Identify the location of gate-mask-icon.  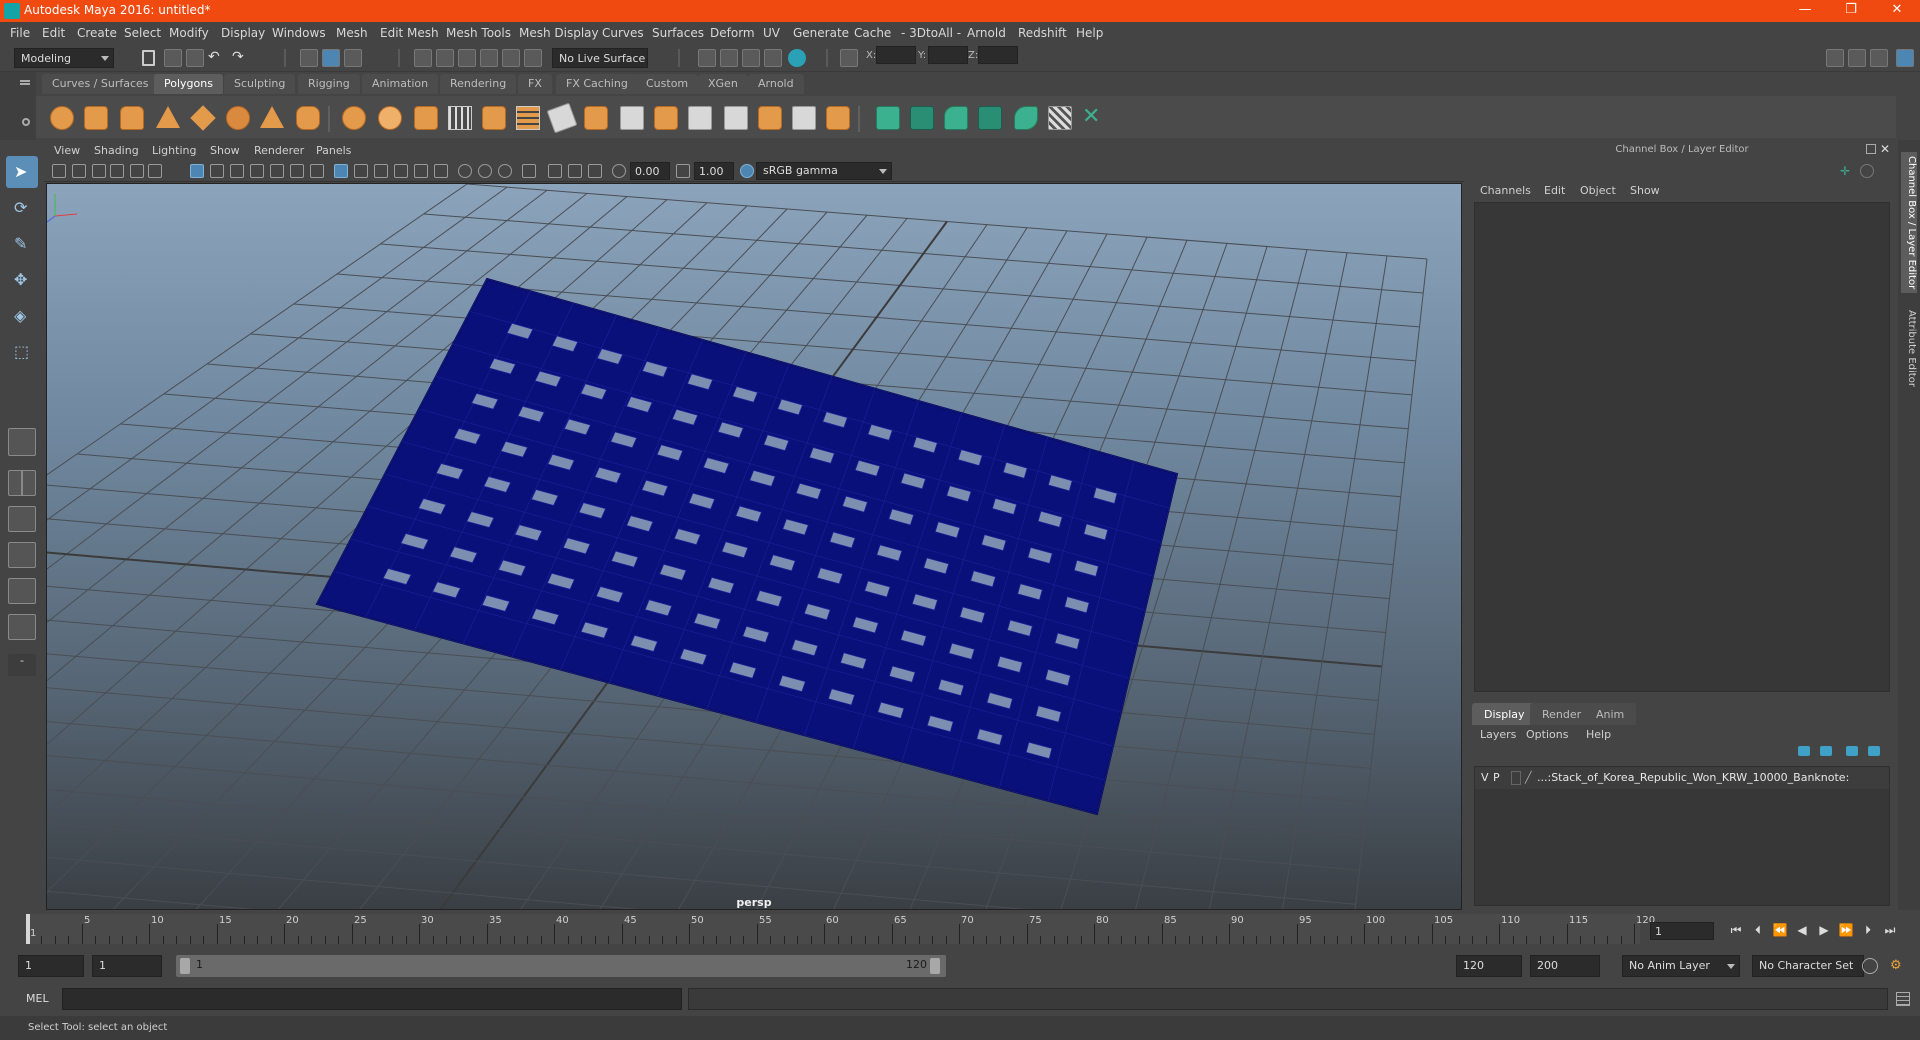
(257, 171).